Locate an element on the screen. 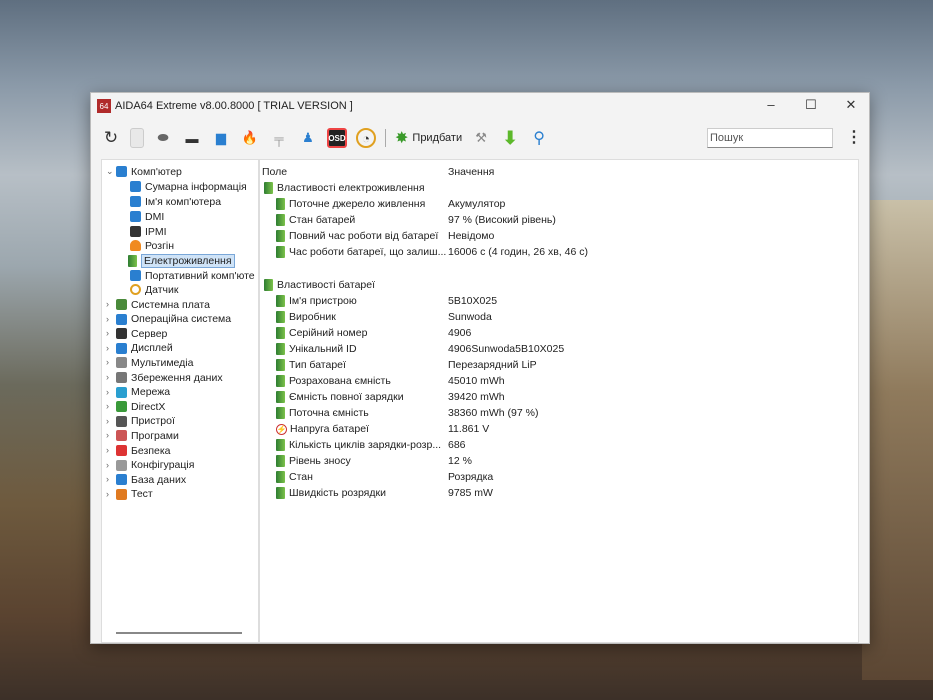 Image resolution: width=933 pixels, height=700 pixels. more-menu-icon: ⋮ is located at coordinates (854, 137).